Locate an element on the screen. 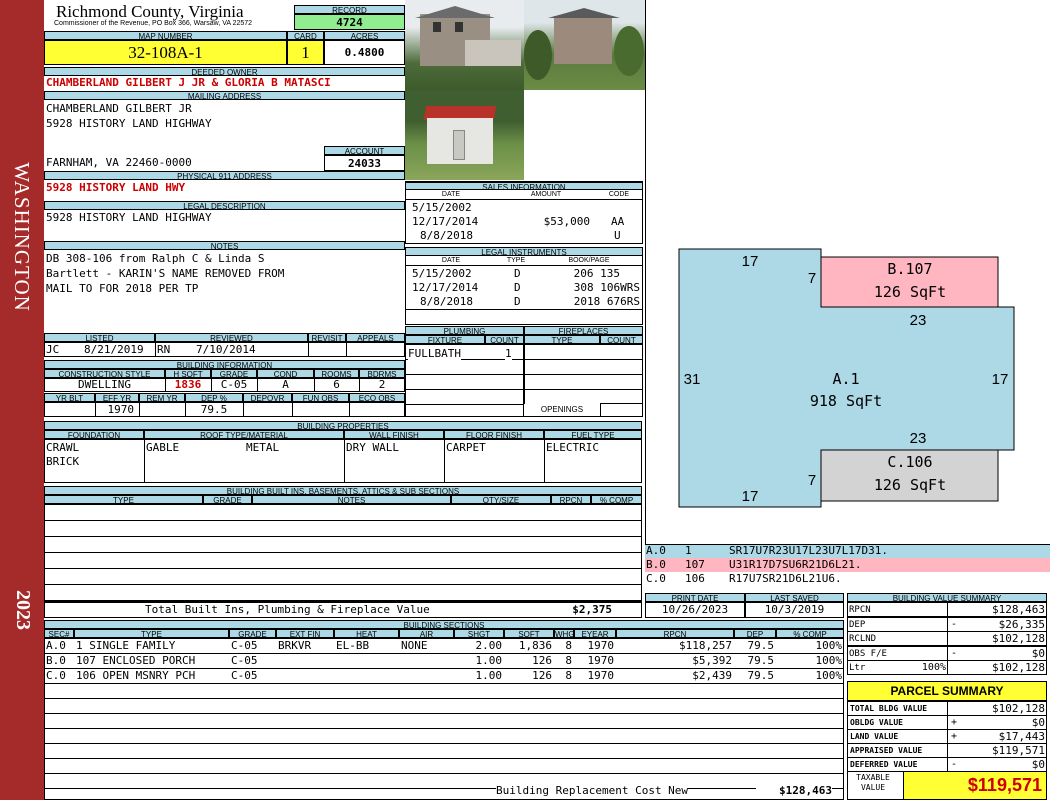 The image size is (1050, 800). value-summary-value: $102,128 is located at coordinates (1018, 668).